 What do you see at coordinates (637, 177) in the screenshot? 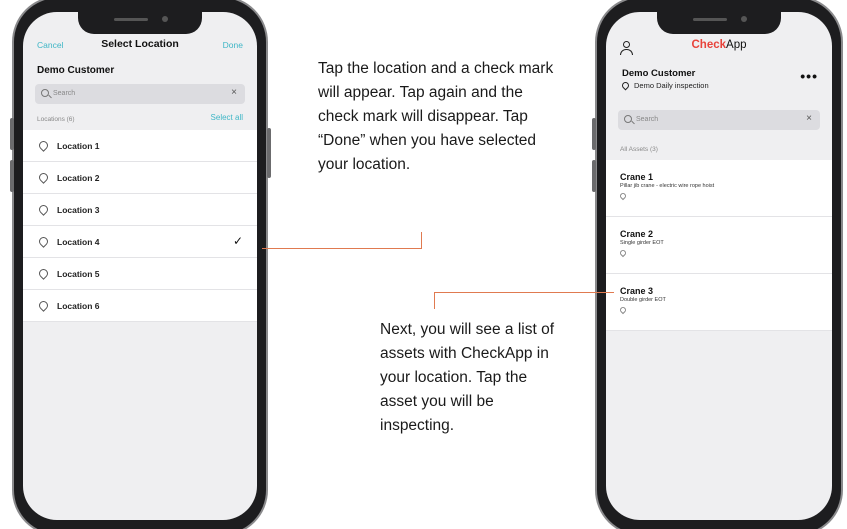
I see `asset-name: Crane 1` at bounding box center [637, 177].